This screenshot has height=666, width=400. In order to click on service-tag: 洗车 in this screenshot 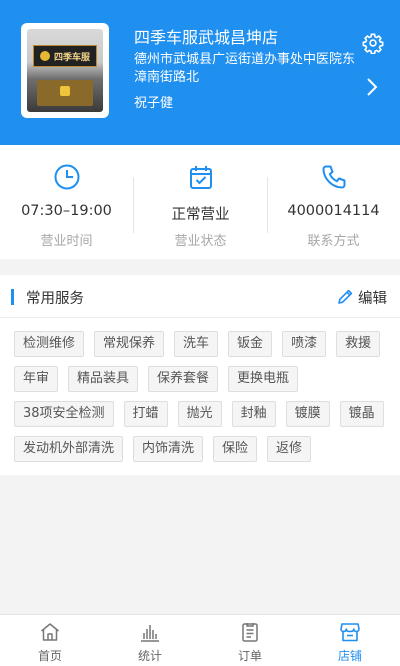, I will do `click(196, 344)`.